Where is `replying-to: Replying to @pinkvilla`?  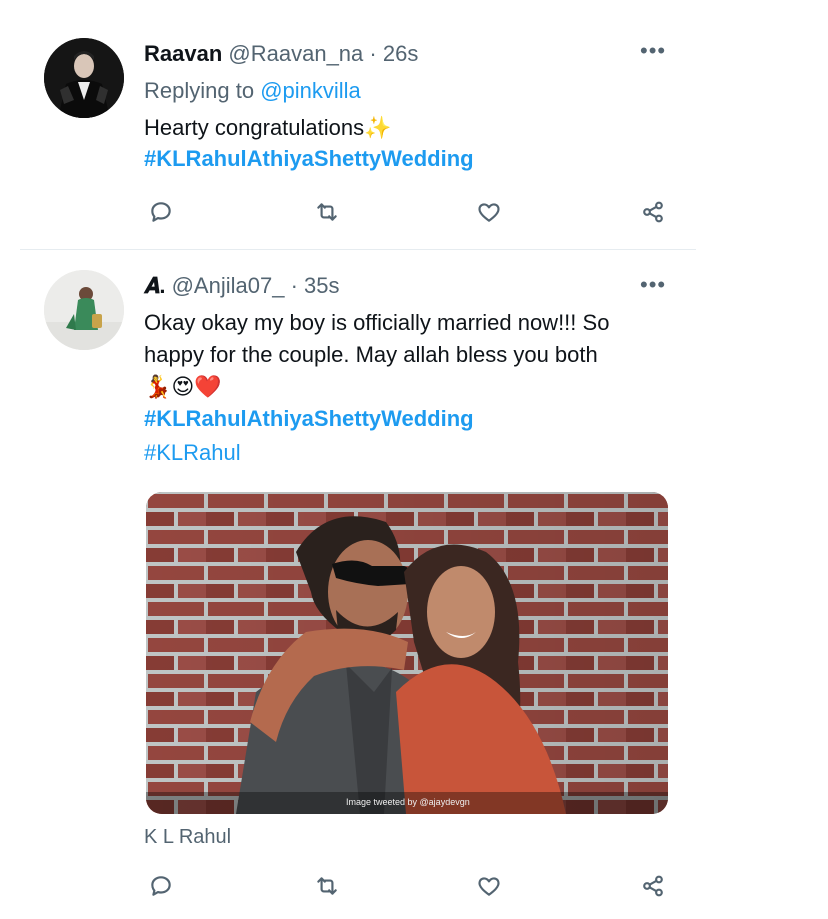 replying-to: Replying to @pinkvilla is located at coordinates (252, 91).